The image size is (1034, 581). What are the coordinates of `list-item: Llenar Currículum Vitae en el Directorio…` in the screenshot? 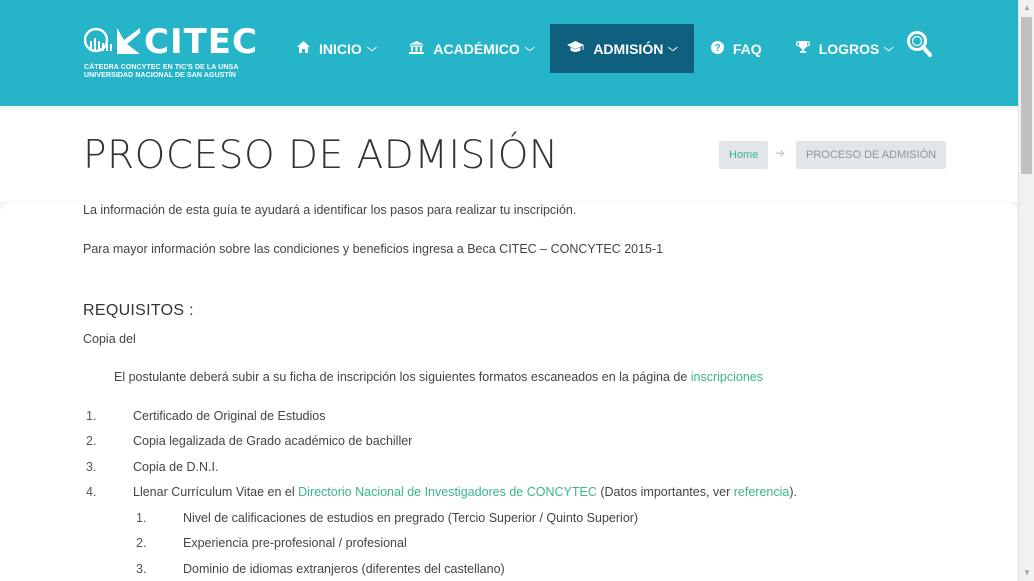 It's located at (465, 492).